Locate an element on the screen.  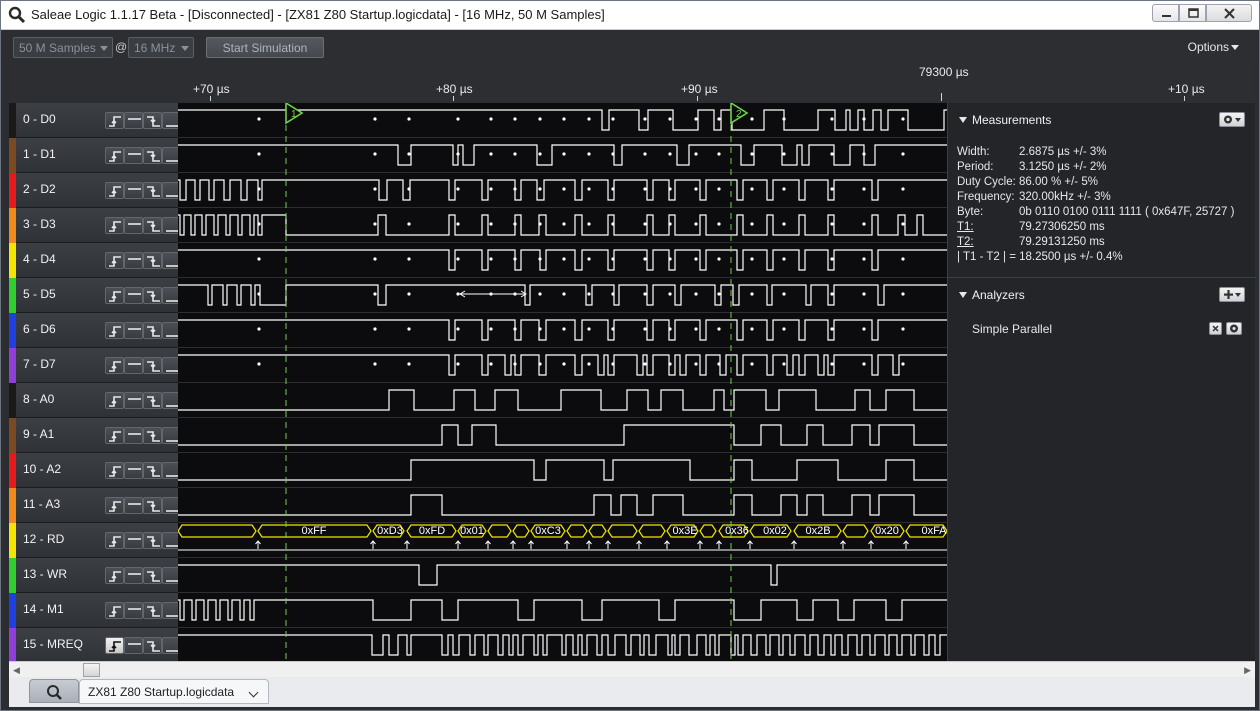
analyzer-settings-button is located at coordinates (1234, 328).